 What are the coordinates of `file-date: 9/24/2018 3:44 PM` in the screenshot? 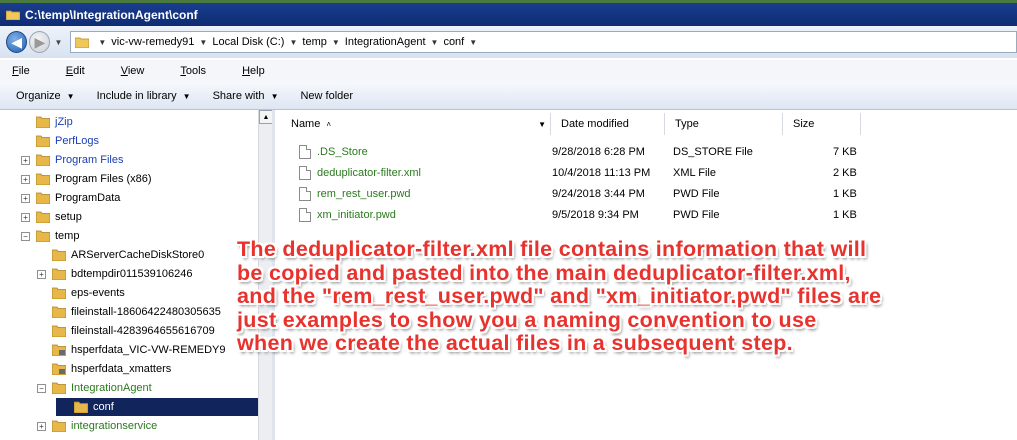 It's located at (598, 194).